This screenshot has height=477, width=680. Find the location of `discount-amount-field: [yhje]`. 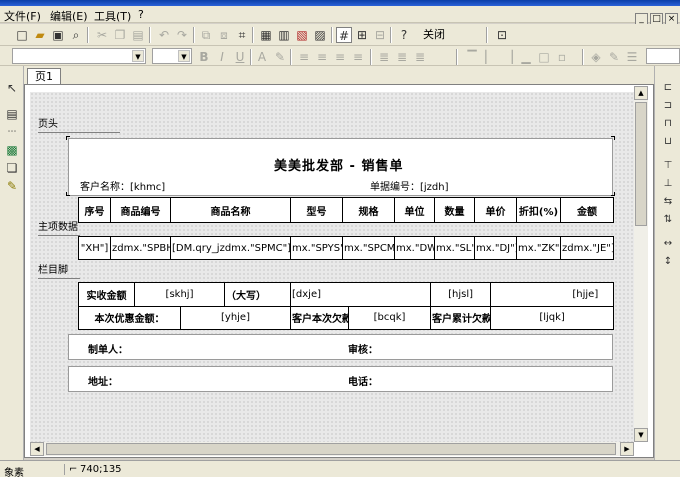

discount-amount-field: [yhje] is located at coordinates (235, 317).